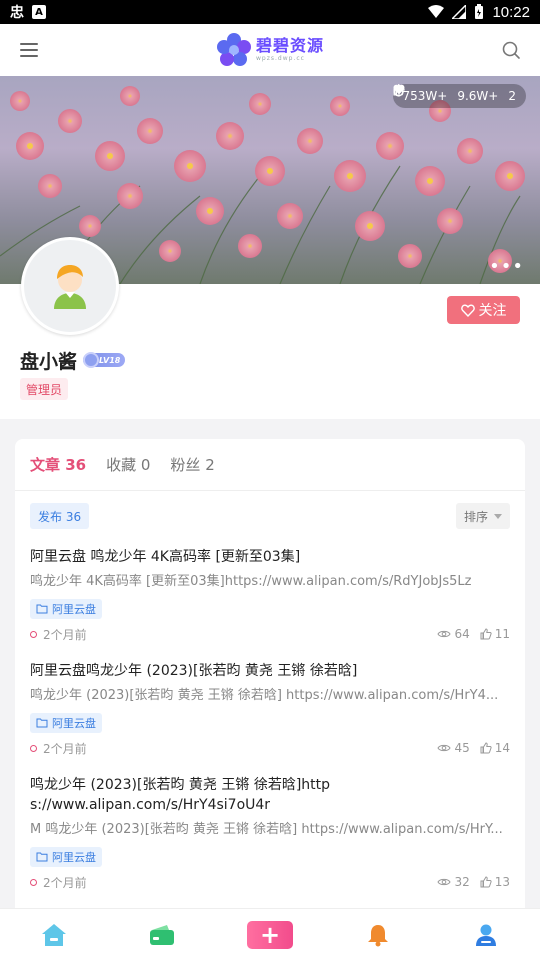 The width and height of the screenshot is (540, 960). Describe the element at coordinates (512, 96) in the screenshot. I see `hearts-count: 2` at that location.